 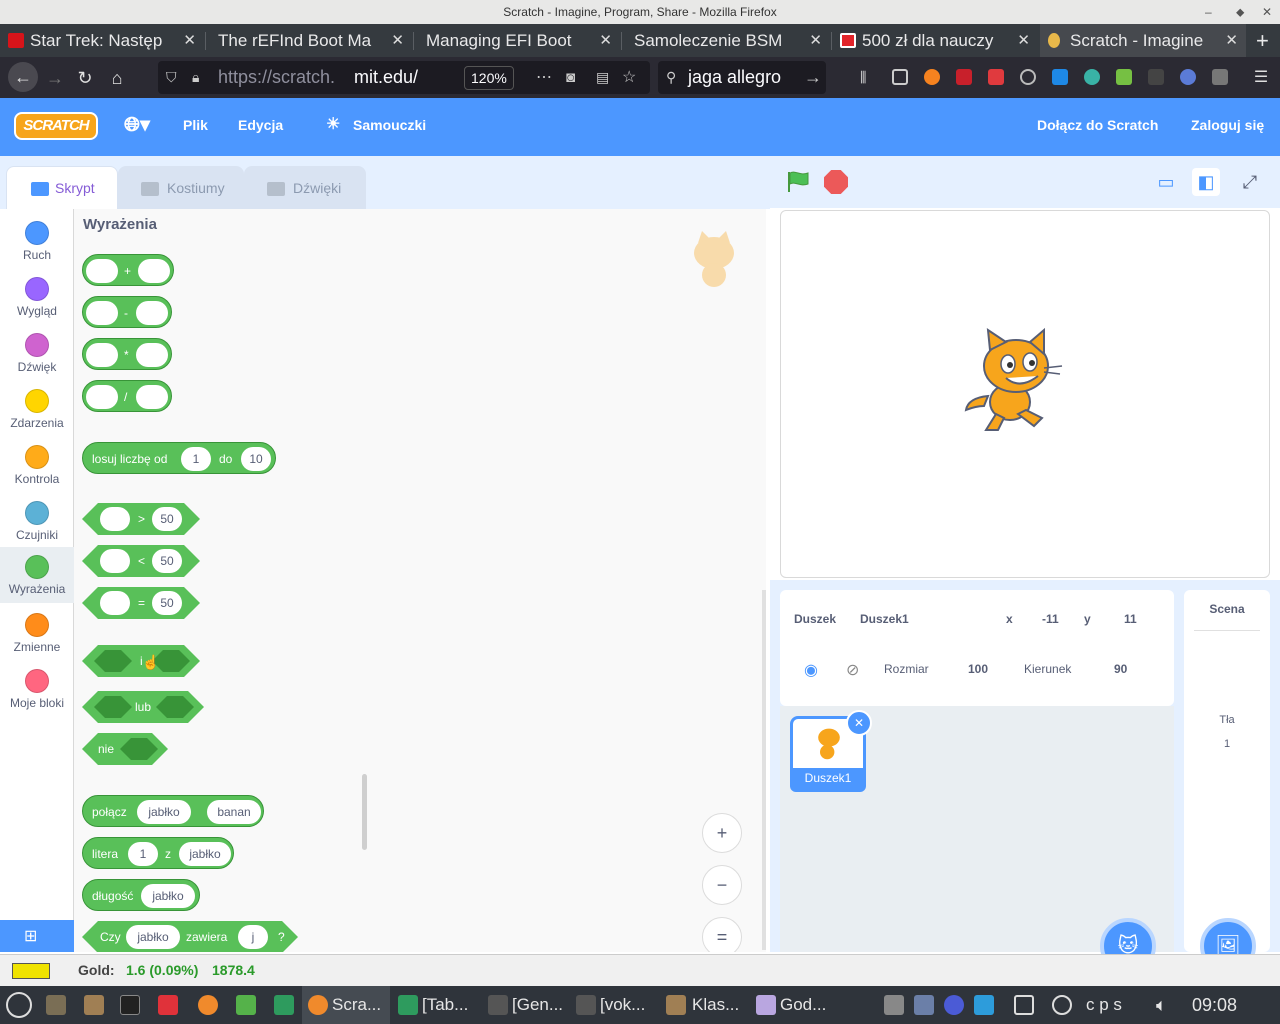 What do you see at coordinates (900, 77) in the screenshot?
I see `sidebar-icon` at bounding box center [900, 77].